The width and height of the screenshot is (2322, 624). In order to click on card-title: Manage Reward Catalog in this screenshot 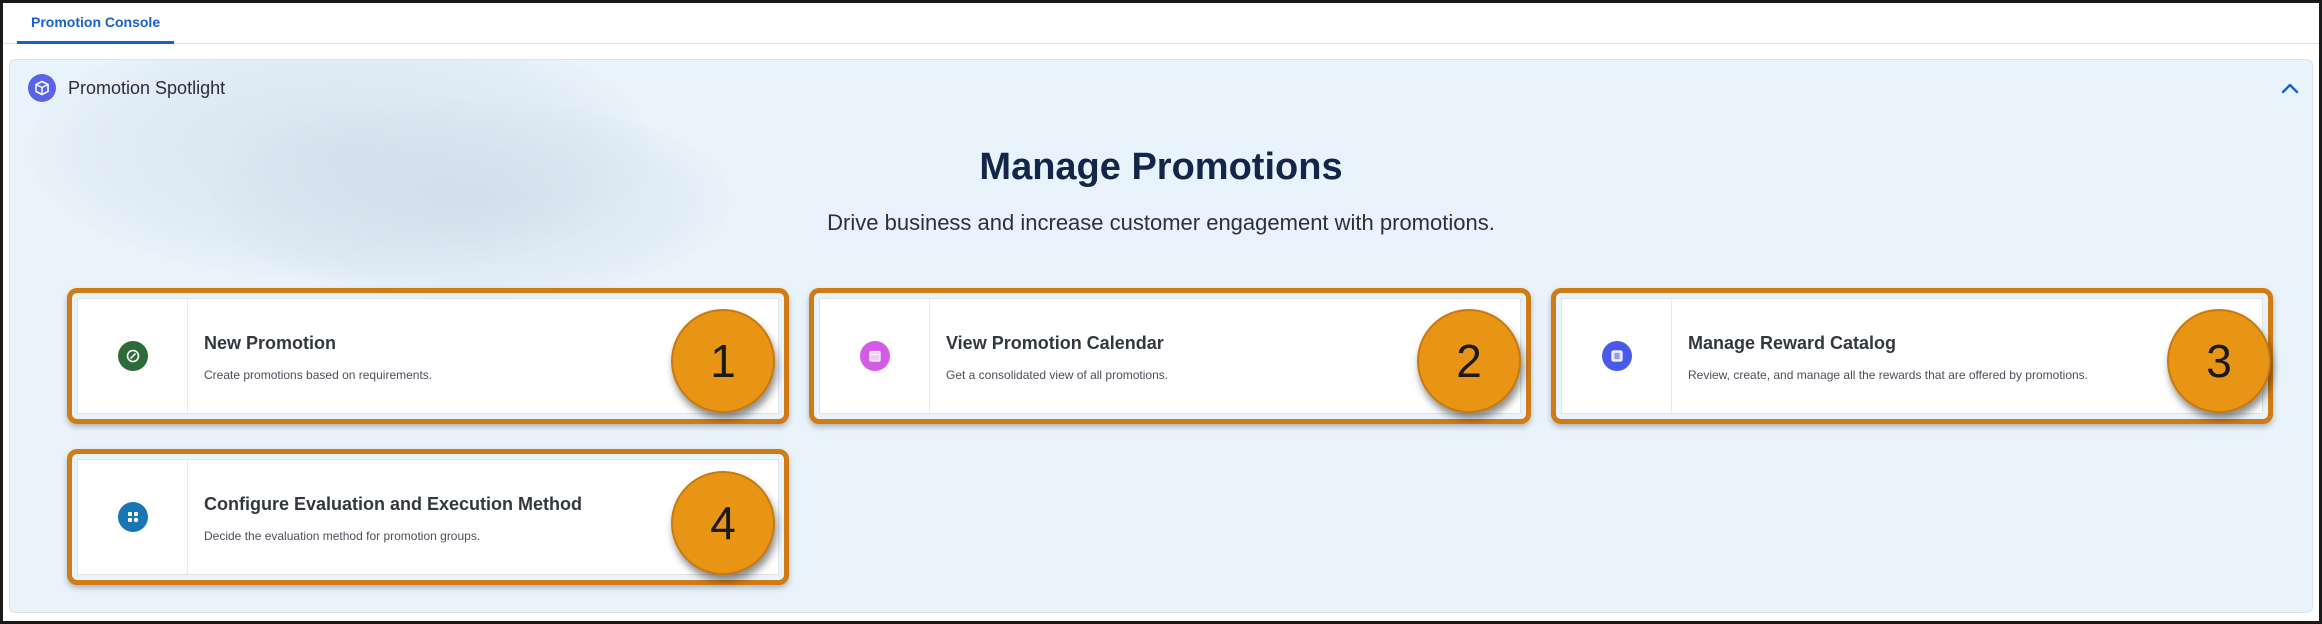, I will do `click(1792, 343)`.